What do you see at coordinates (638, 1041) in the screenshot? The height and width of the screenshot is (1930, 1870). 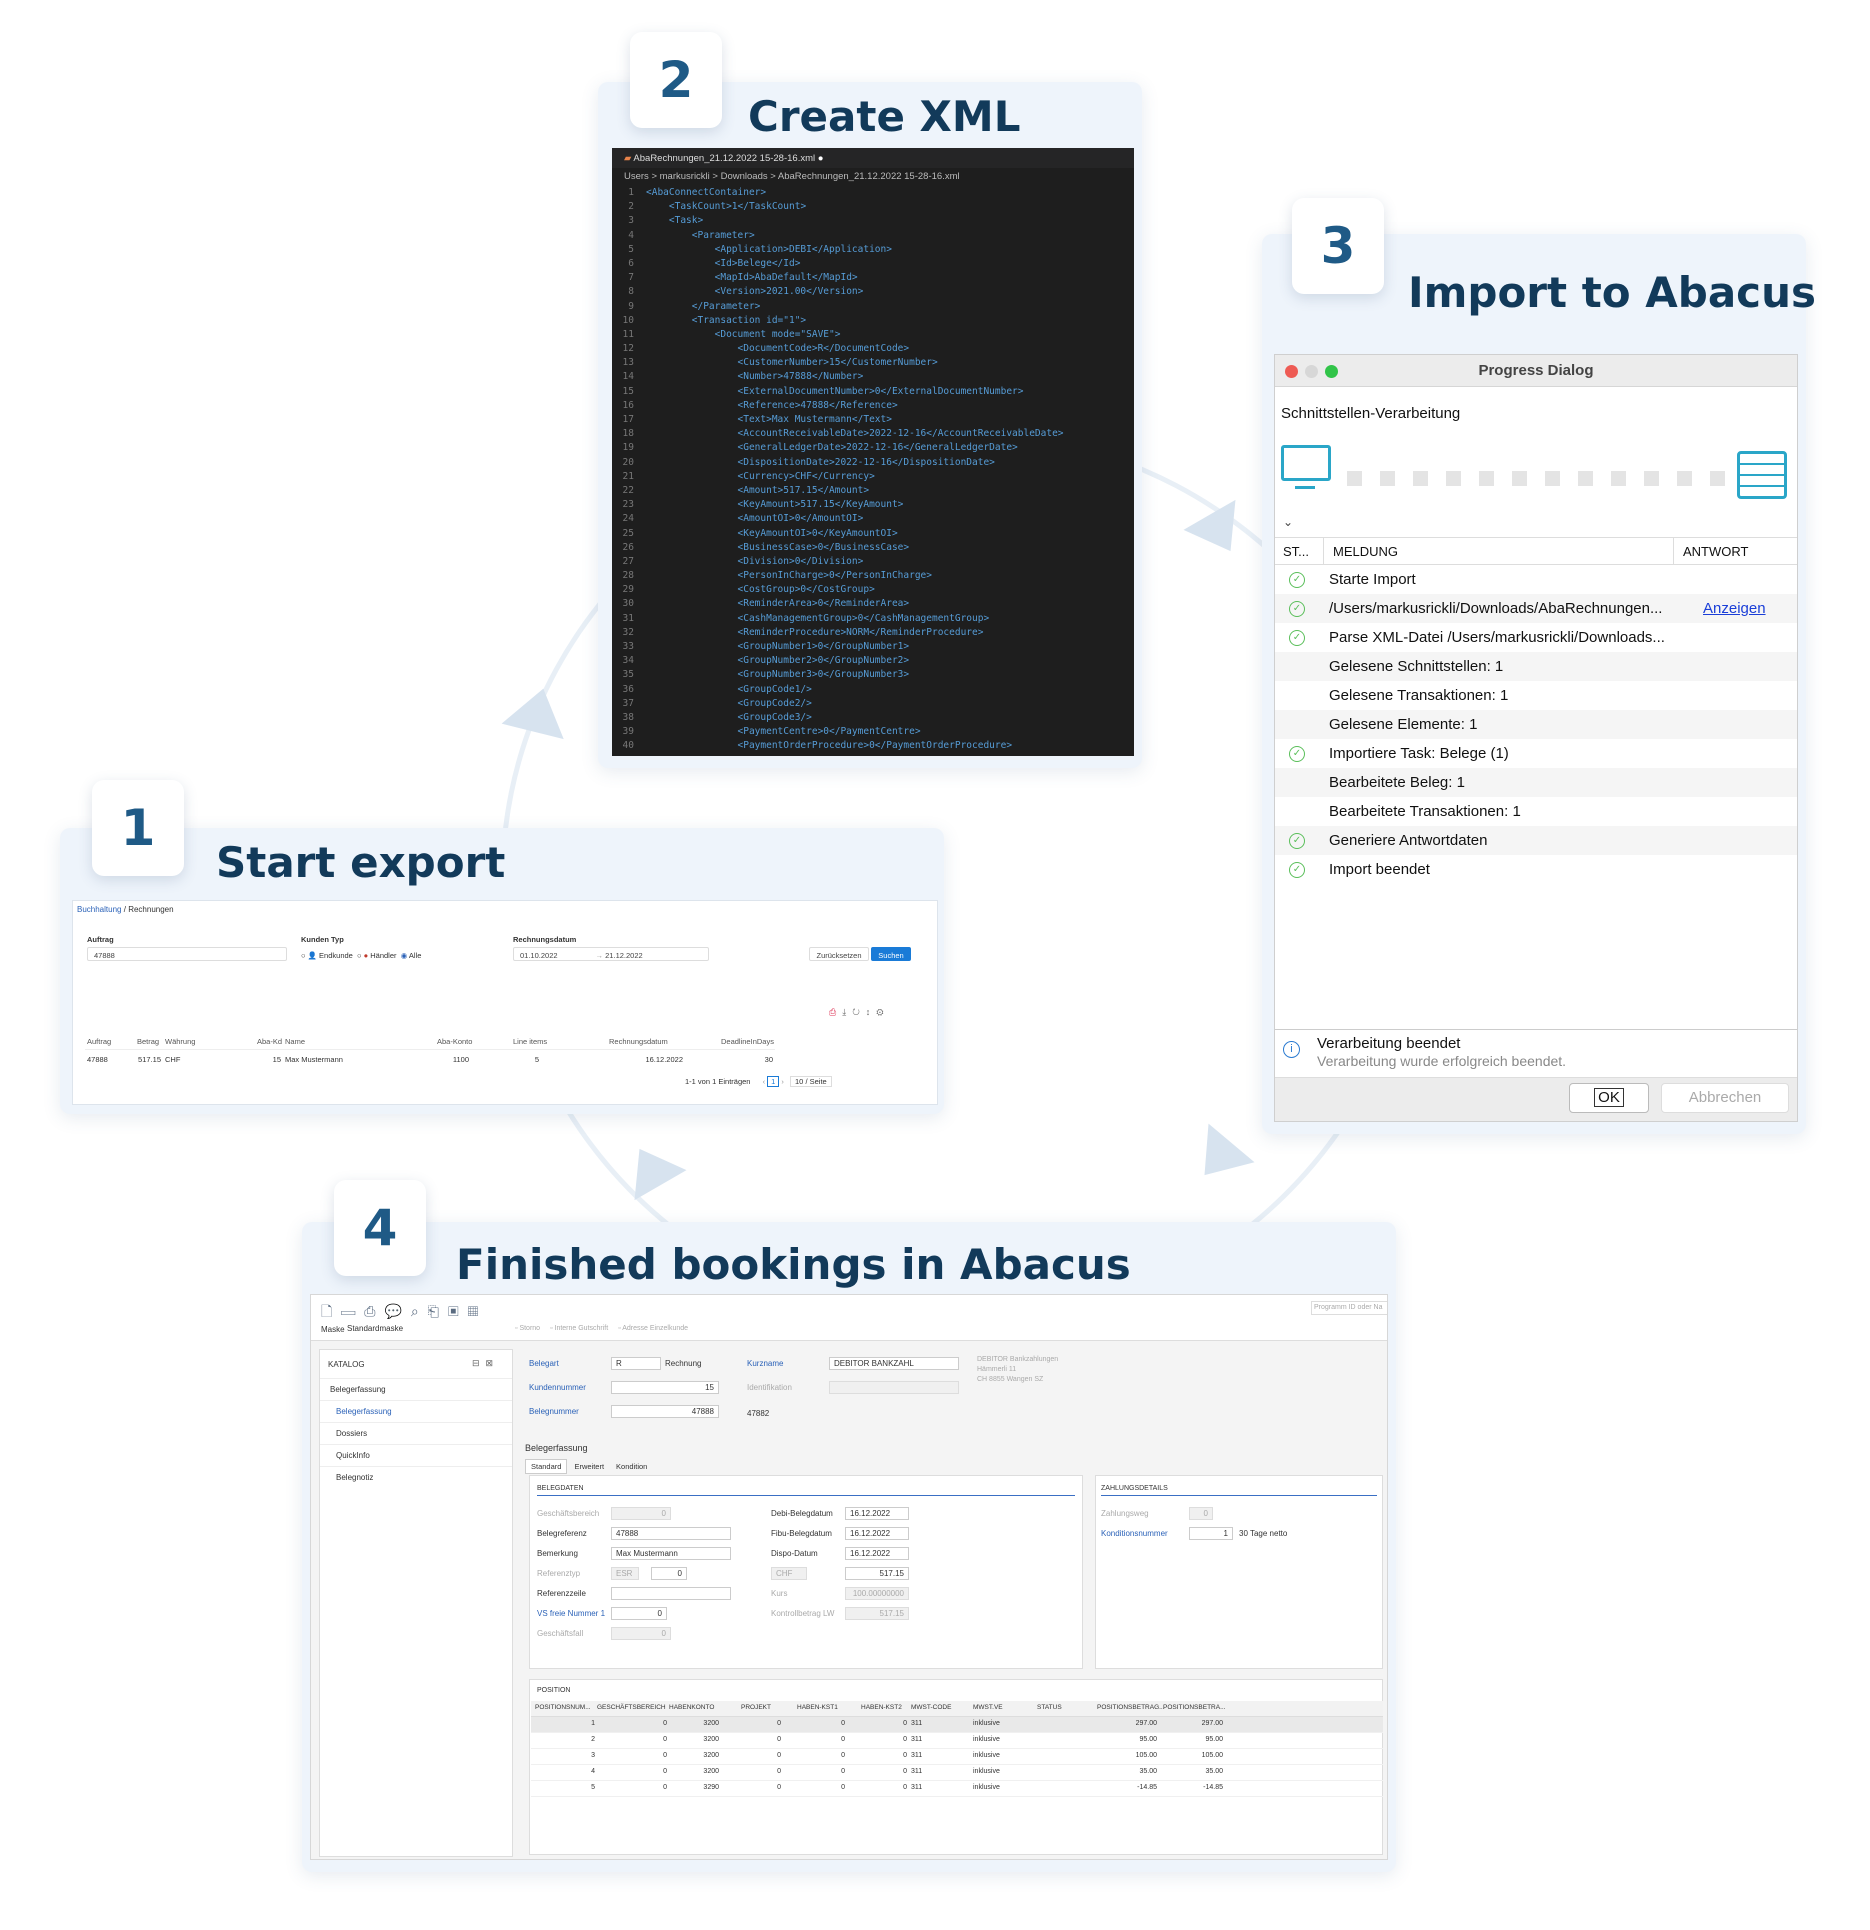 I see `table-header-cell: Rechnungsdatum` at bounding box center [638, 1041].